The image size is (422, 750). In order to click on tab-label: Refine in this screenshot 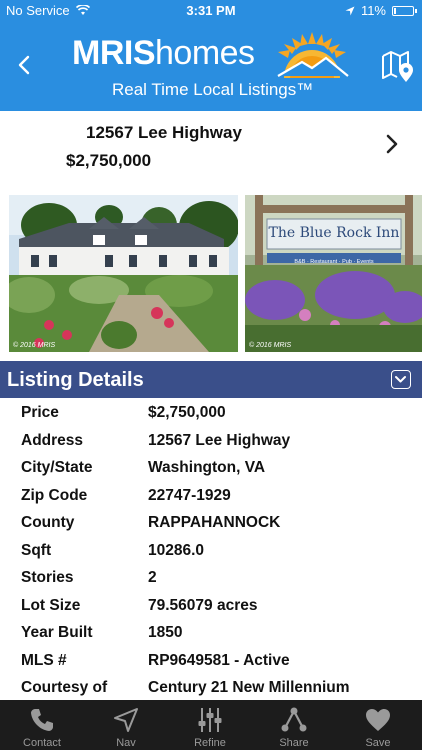, I will do `click(210, 743)`.